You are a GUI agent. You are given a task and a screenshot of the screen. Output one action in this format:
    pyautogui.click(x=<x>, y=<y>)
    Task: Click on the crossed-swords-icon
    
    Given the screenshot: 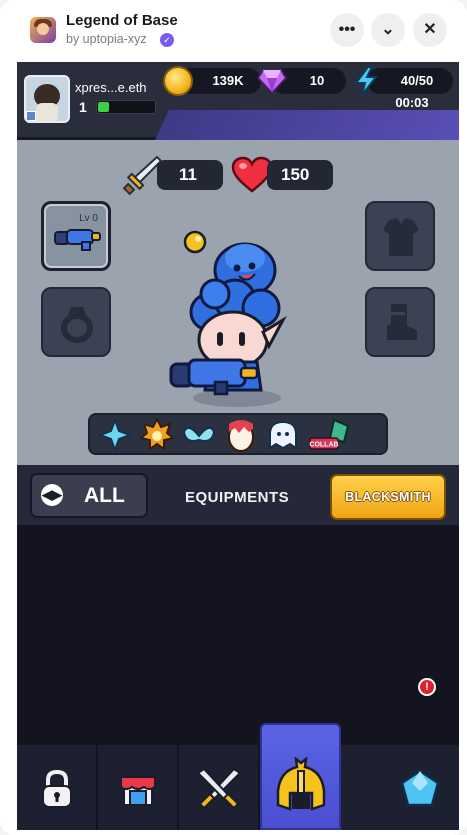 What is the action you would take?
    pyautogui.click(x=218, y=788)
    